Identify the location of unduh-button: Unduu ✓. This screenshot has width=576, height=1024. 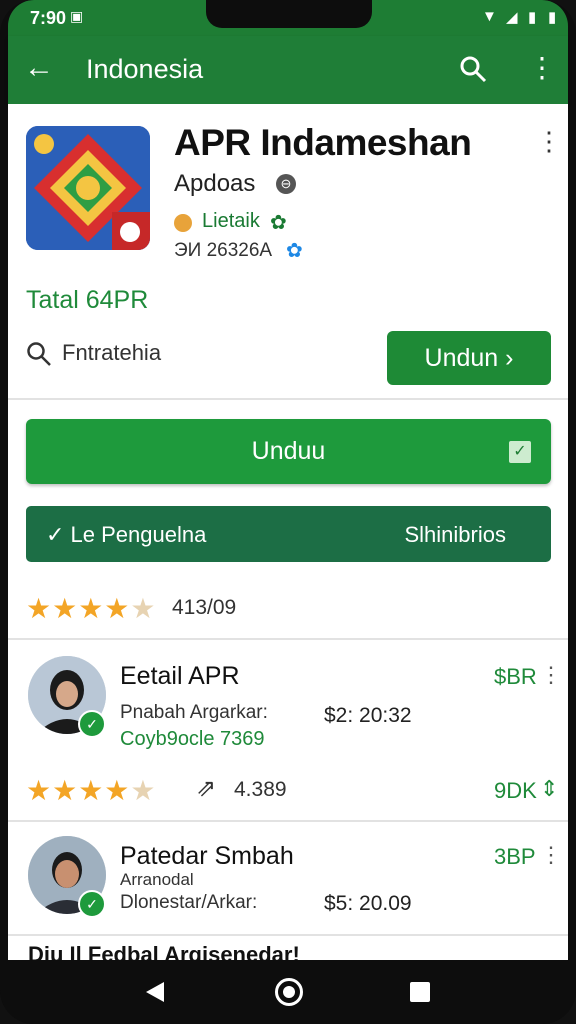
(288, 451).